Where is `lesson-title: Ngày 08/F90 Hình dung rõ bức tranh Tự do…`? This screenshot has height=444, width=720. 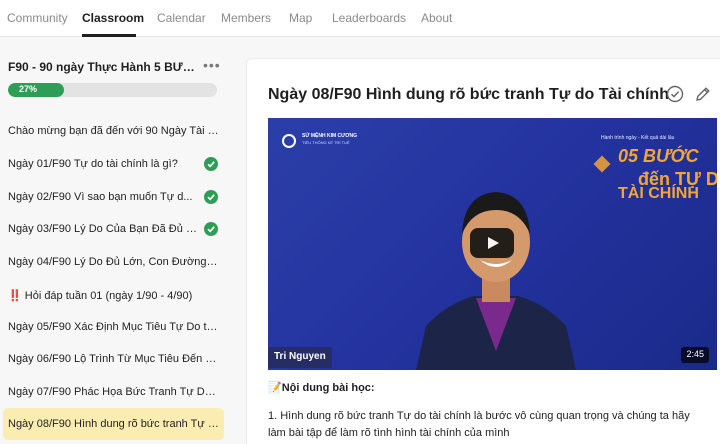
lesson-title: Ngày 08/F90 Hình dung rõ bức tranh Tự do… is located at coordinates (468, 94).